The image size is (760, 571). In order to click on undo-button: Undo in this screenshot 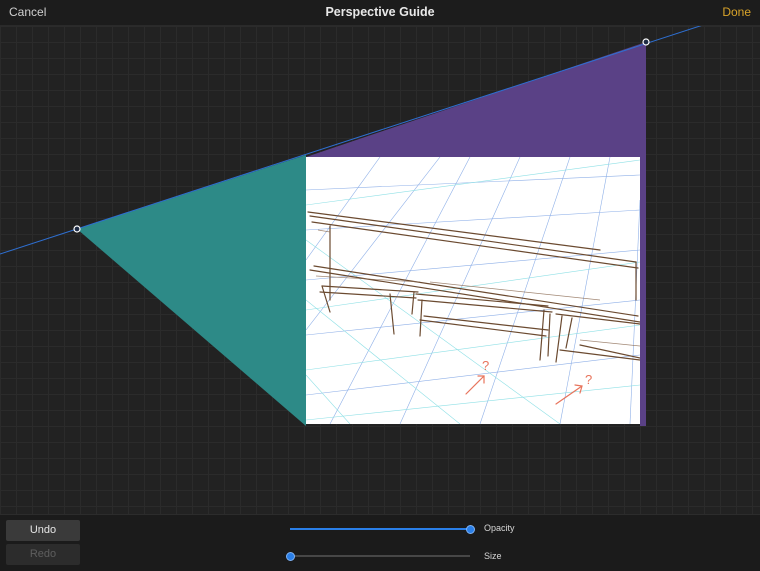, I will do `click(43, 530)`.